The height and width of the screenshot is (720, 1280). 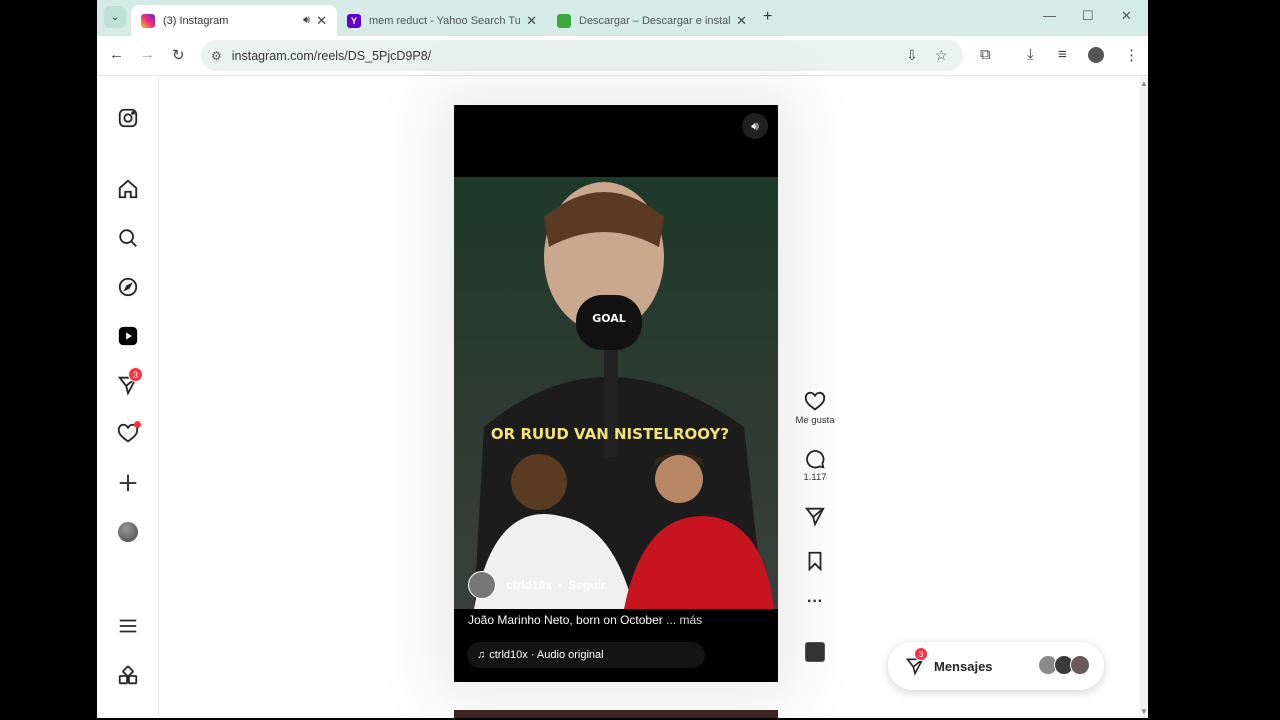 I want to click on comment-count: 1.117, so click(x=815, y=477).